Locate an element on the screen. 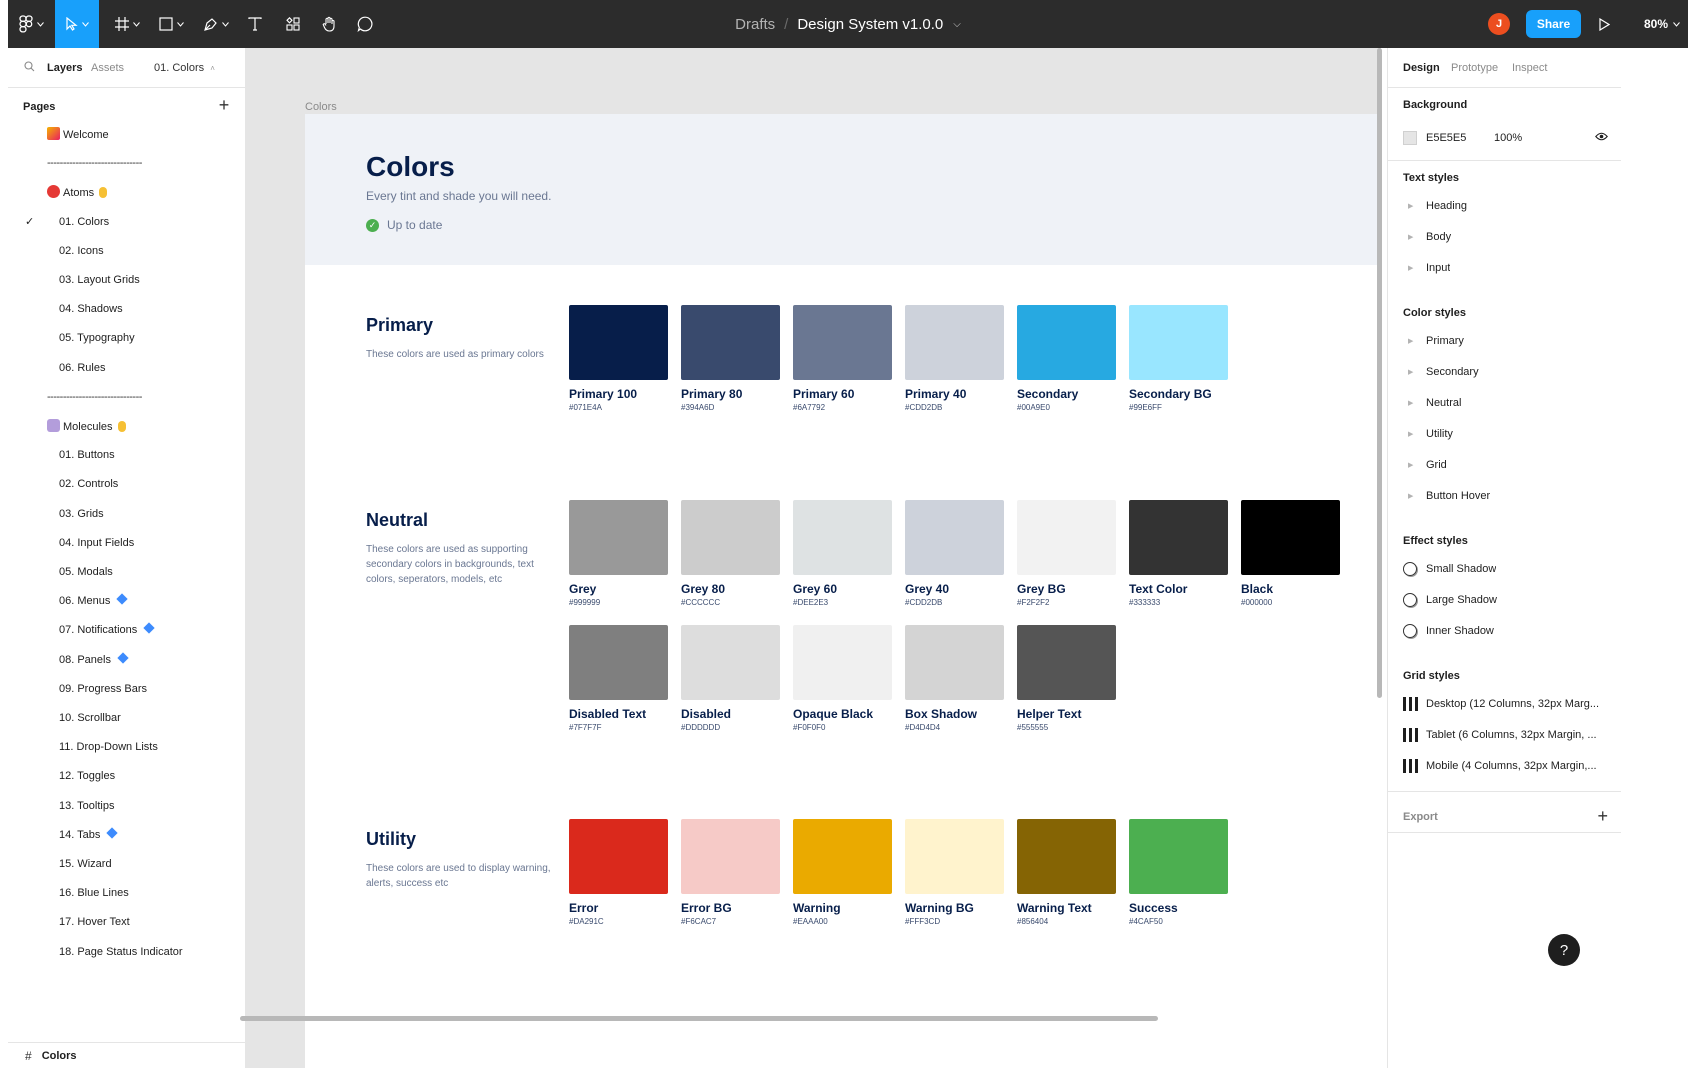 This screenshot has height=1068, width=1695. chevron-down-icon: ⌵ is located at coordinates (957, 24).